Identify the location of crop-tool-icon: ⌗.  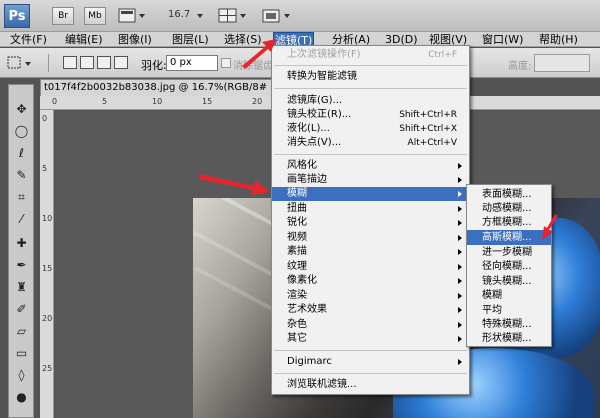
(21, 197).